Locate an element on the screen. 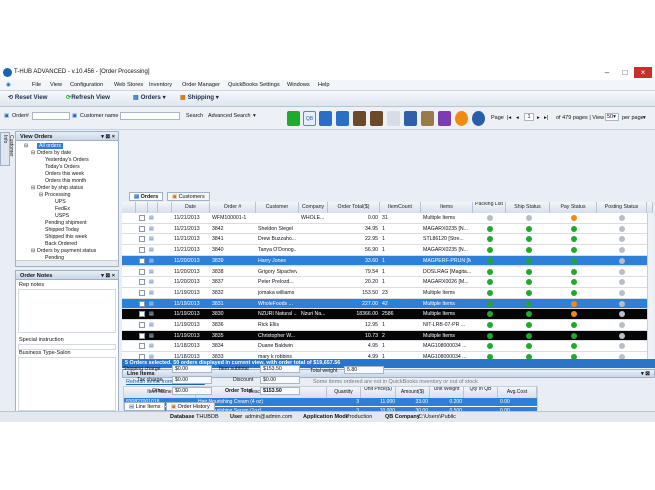 The height and width of the screenshot is (490, 655). tab-order-history: ▣ Order History is located at coordinates (190, 406).